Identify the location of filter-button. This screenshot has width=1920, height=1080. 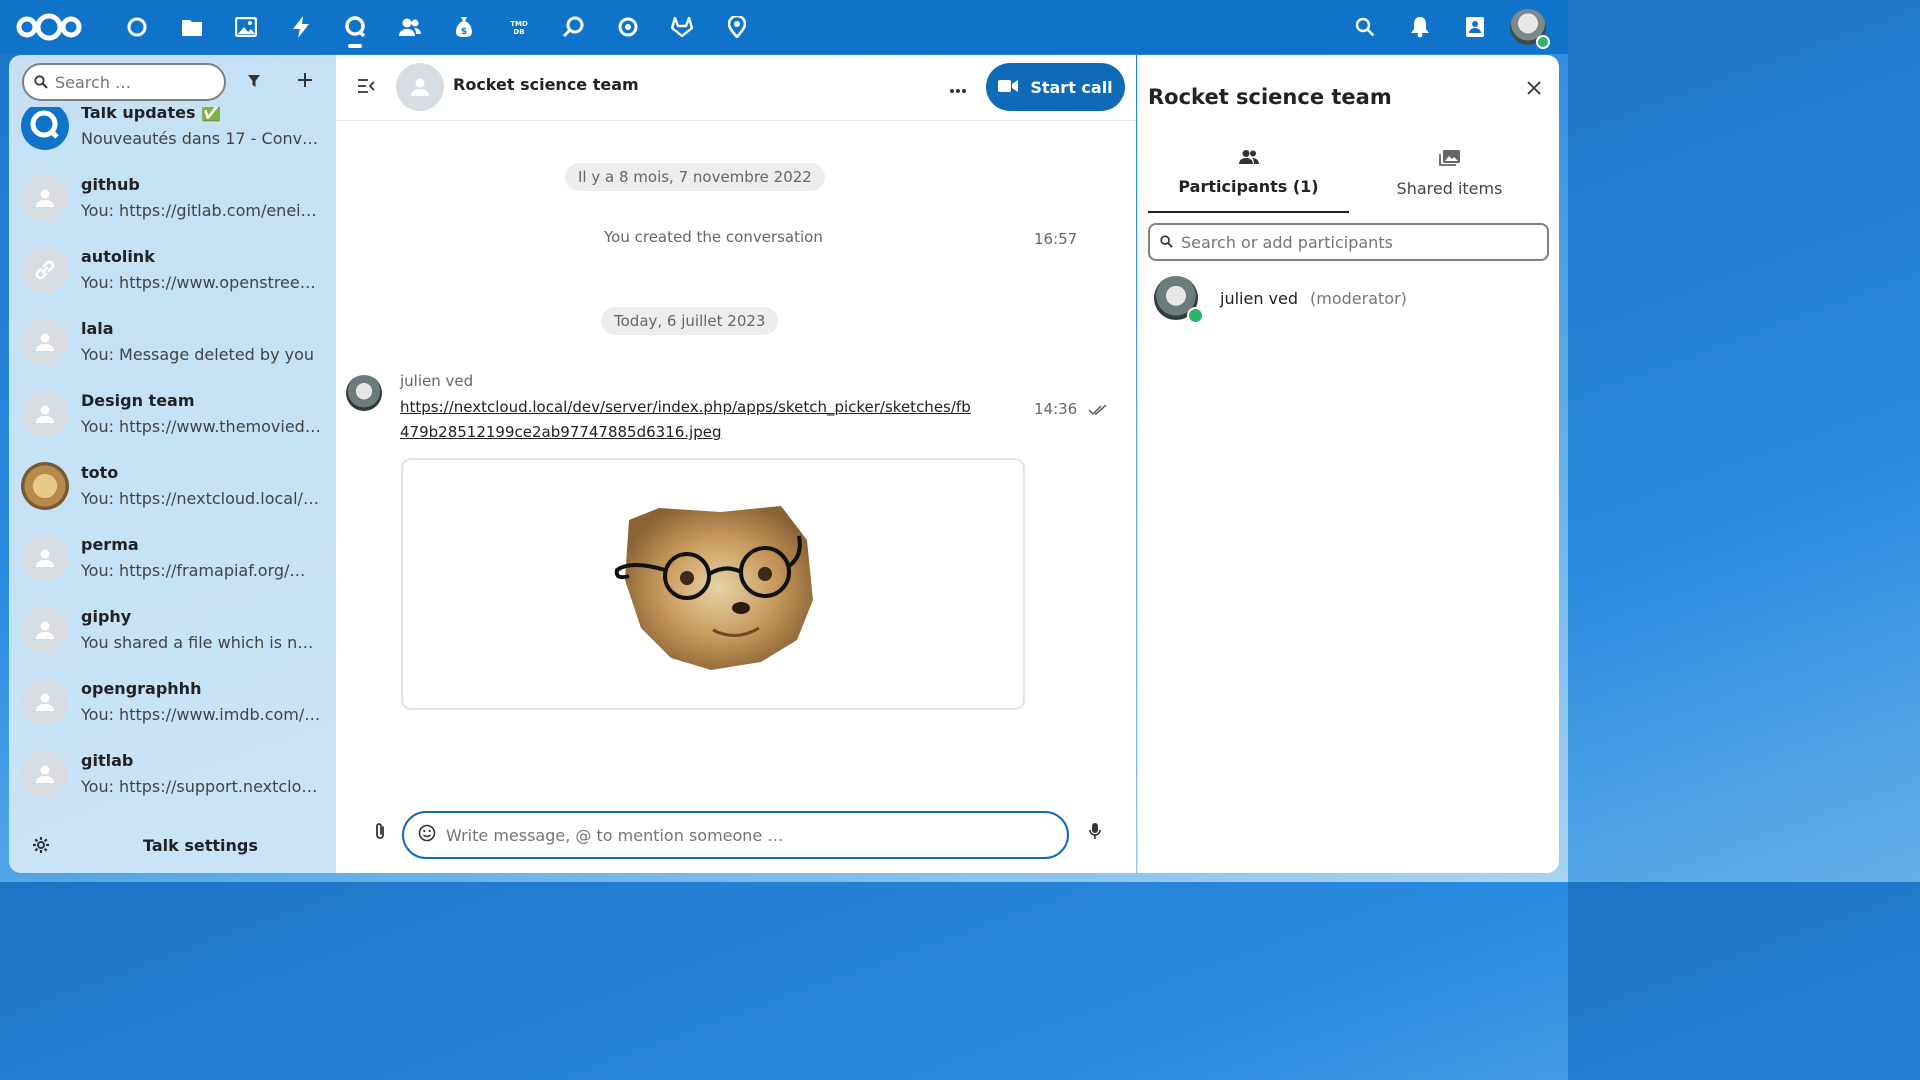
(254, 82).